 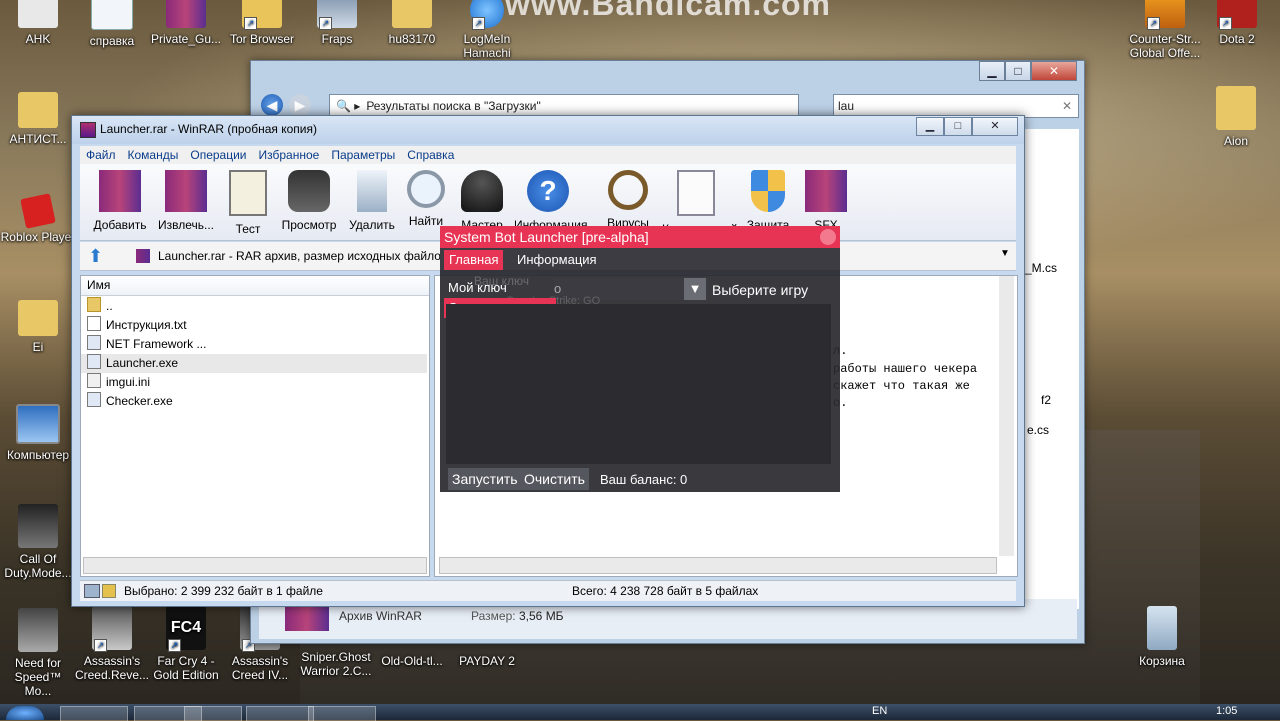 I want to click on column-header: Имя, so click(x=255, y=286).